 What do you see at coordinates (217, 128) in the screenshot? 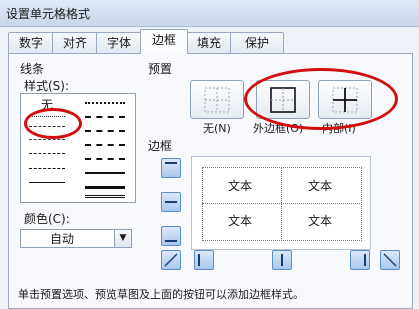
I see `preset-none-label: 无(N)` at bounding box center [217, 128].